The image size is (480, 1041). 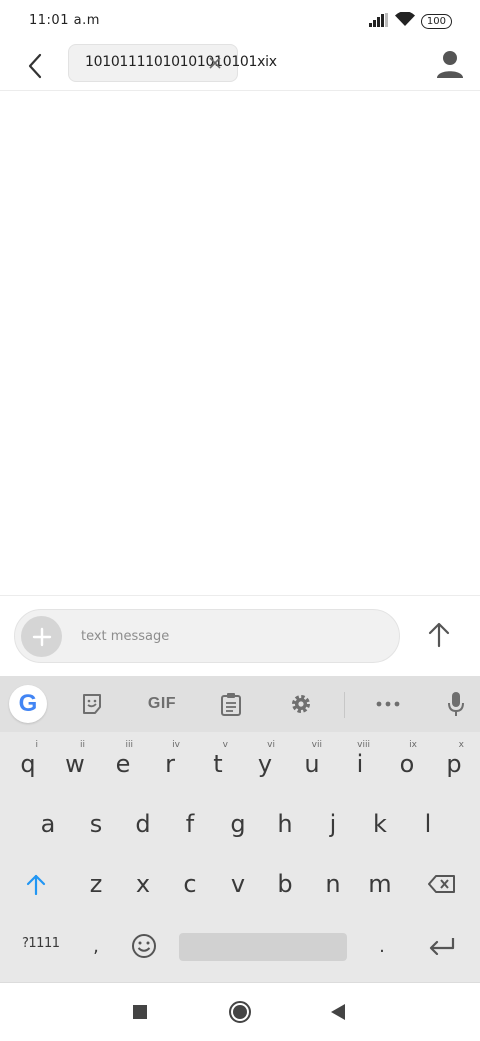 I want to click on period-key: ., so click(x=382, y=946).